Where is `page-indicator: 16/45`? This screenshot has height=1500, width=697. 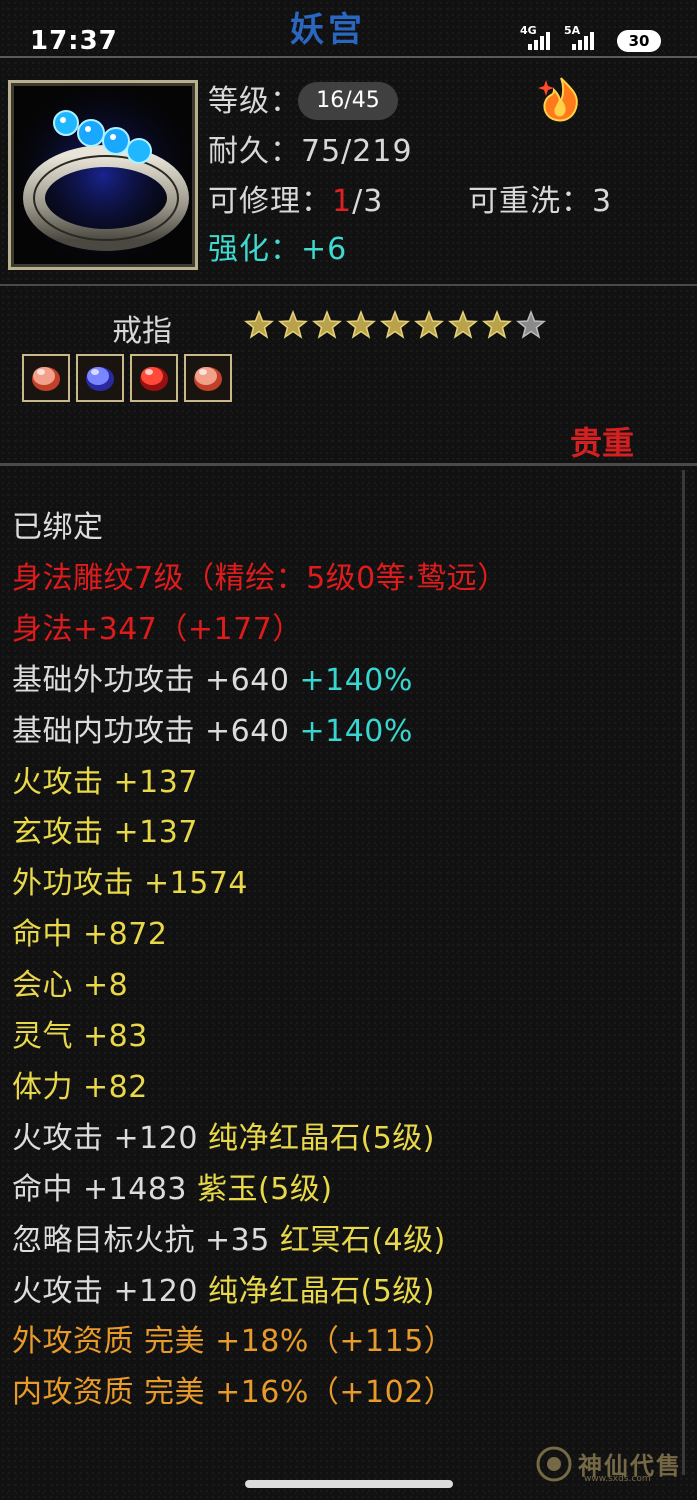
page-indicator: 16/45 is located at coordinates (348, 101).